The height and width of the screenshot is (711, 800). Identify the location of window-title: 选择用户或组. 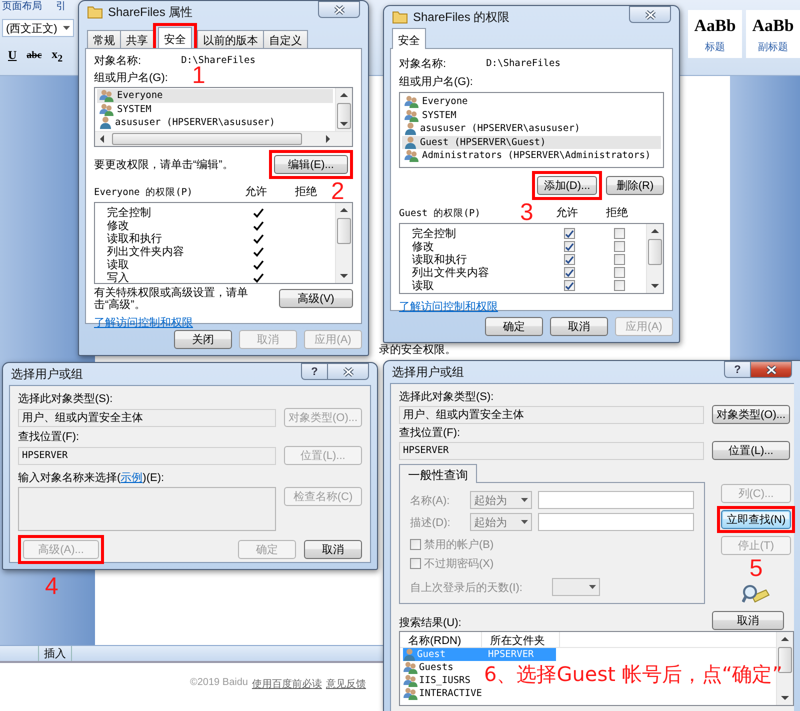
(428, 372).